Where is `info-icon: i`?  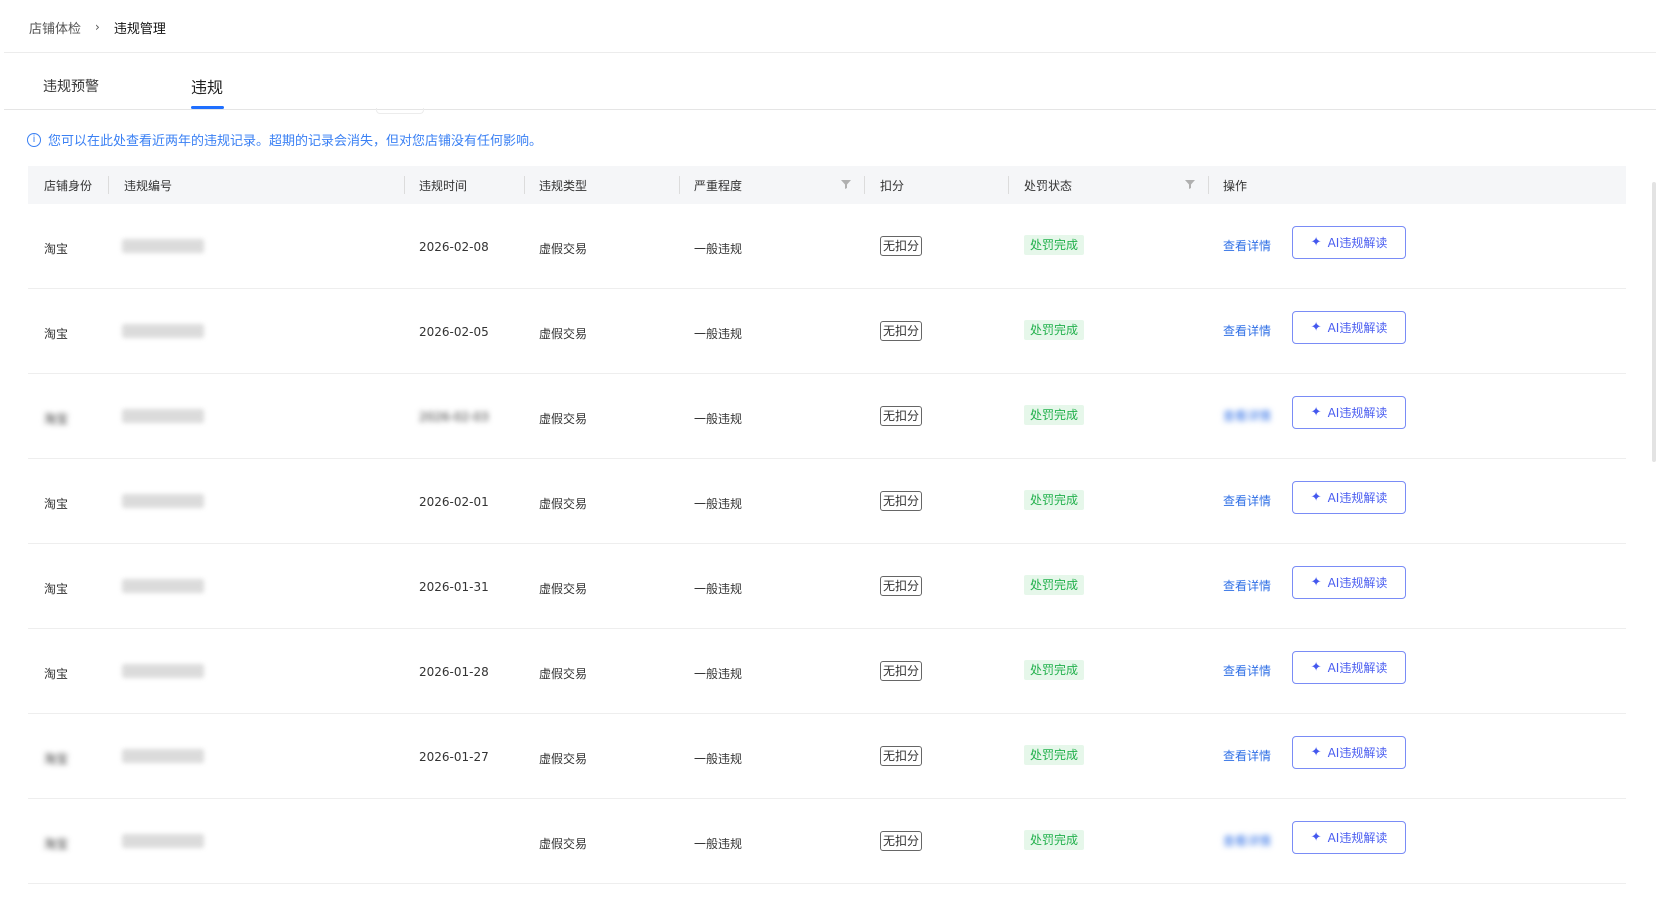 info-icon: i is located at coordinates (34, 139).